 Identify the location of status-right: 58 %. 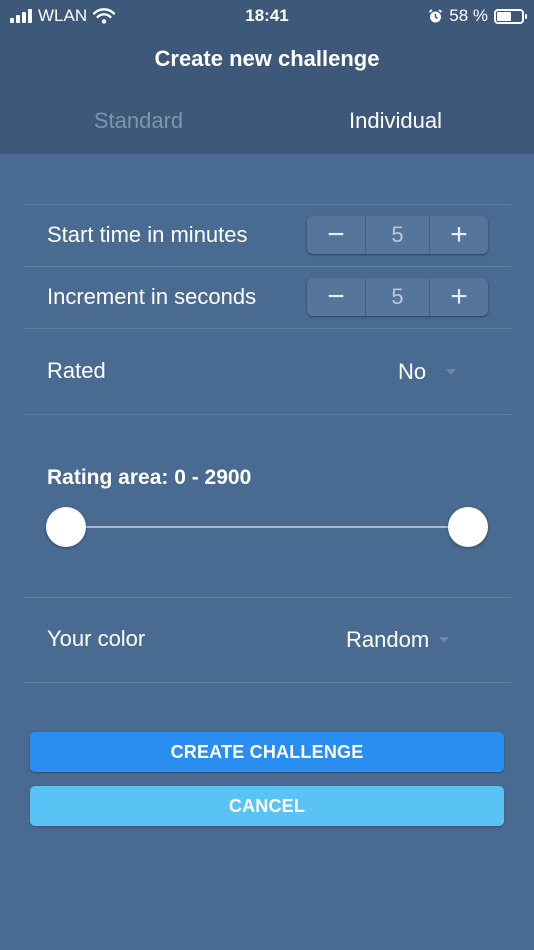
(477, 16).